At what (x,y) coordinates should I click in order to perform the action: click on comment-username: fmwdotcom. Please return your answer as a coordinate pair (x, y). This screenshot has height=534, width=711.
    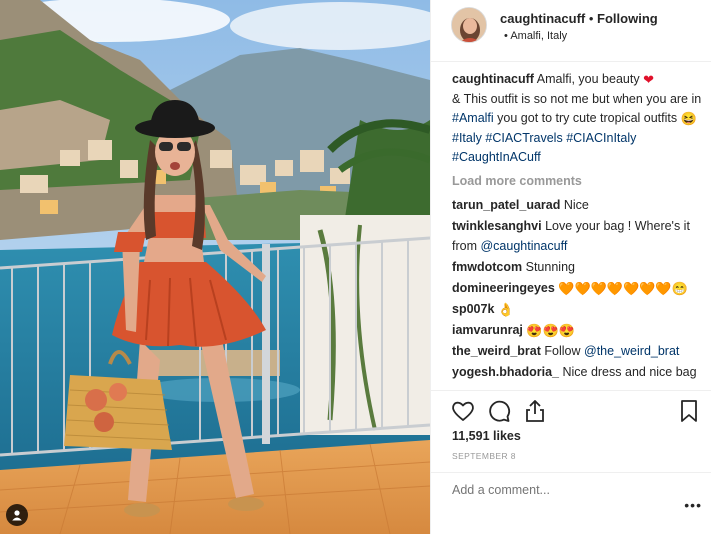
    Looking at the image, I should click on (487, 267).